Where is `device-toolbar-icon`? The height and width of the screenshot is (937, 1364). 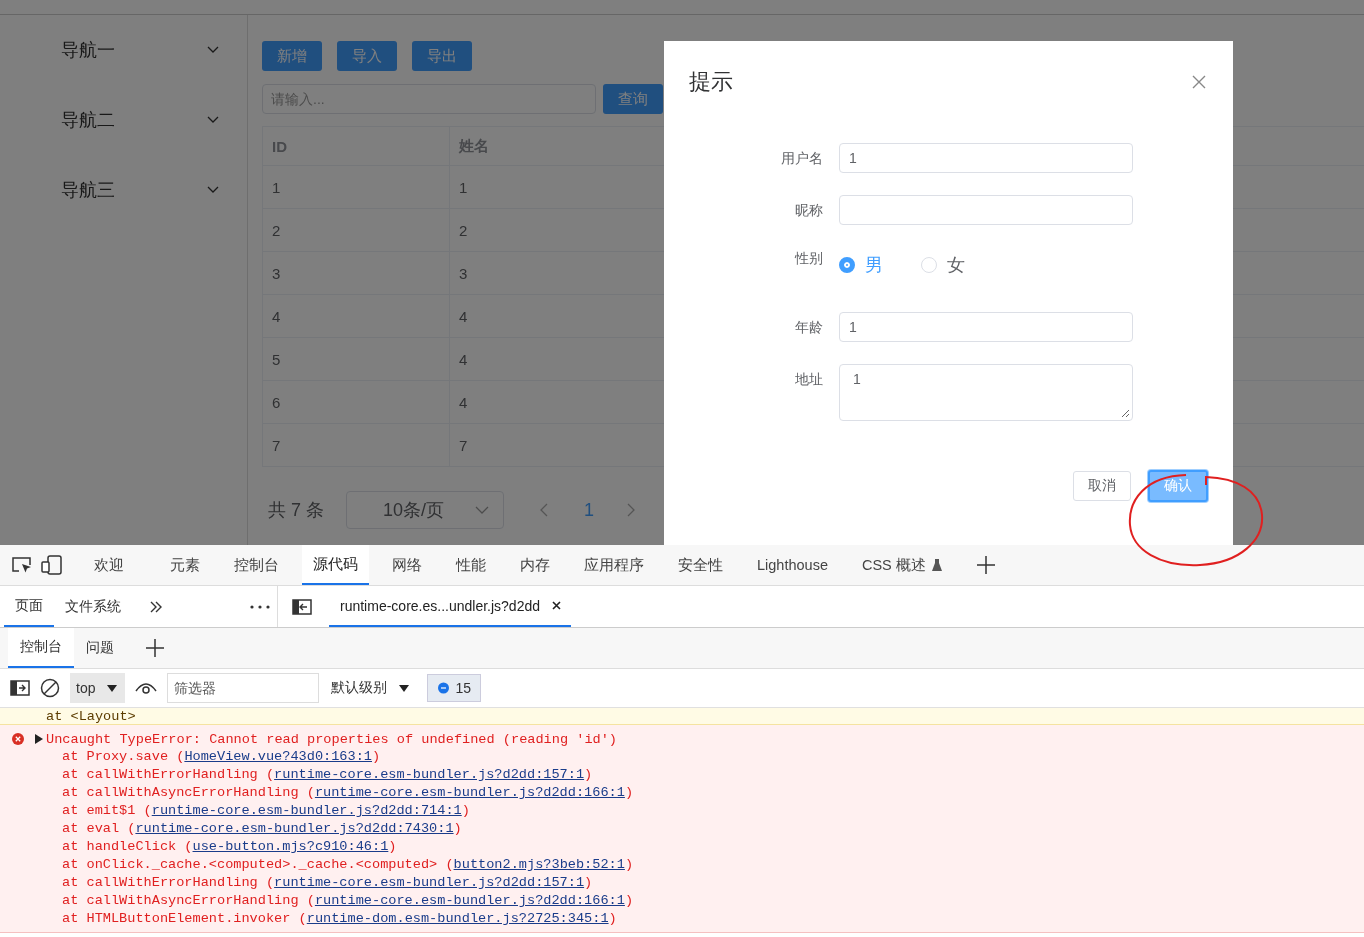
device-toolbar-icon is located at coordinates (52, 565).